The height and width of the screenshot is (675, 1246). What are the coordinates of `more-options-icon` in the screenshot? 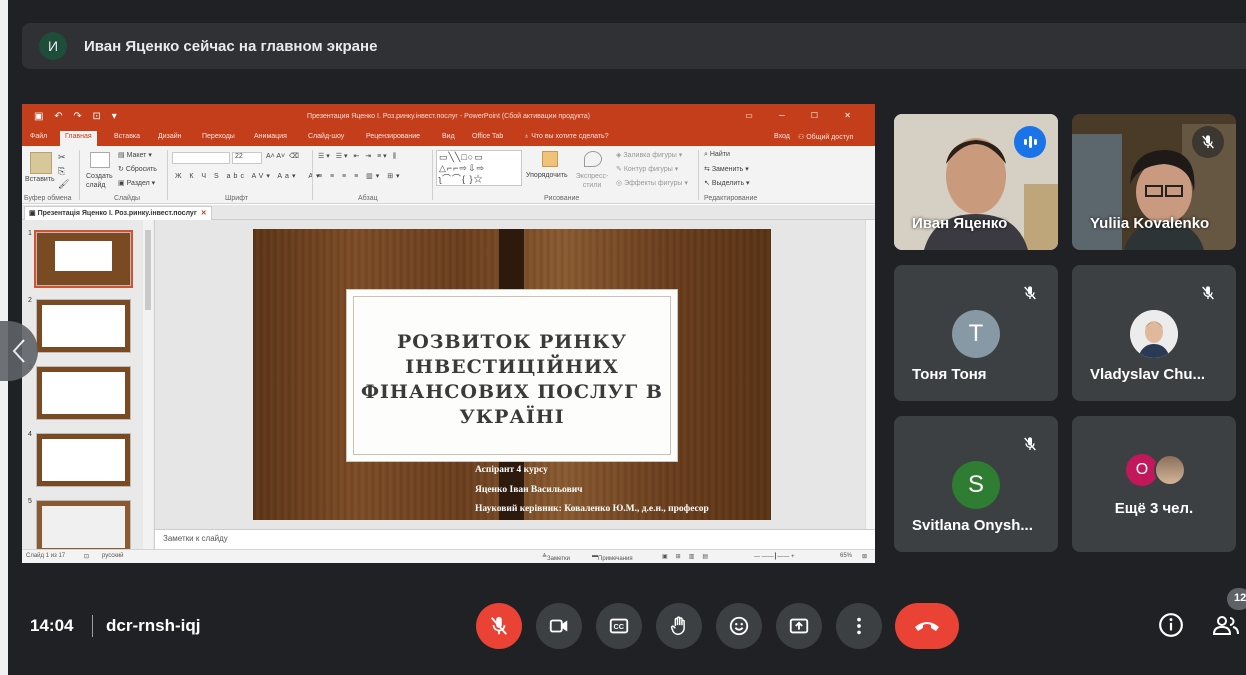 It's located at (859, 626).